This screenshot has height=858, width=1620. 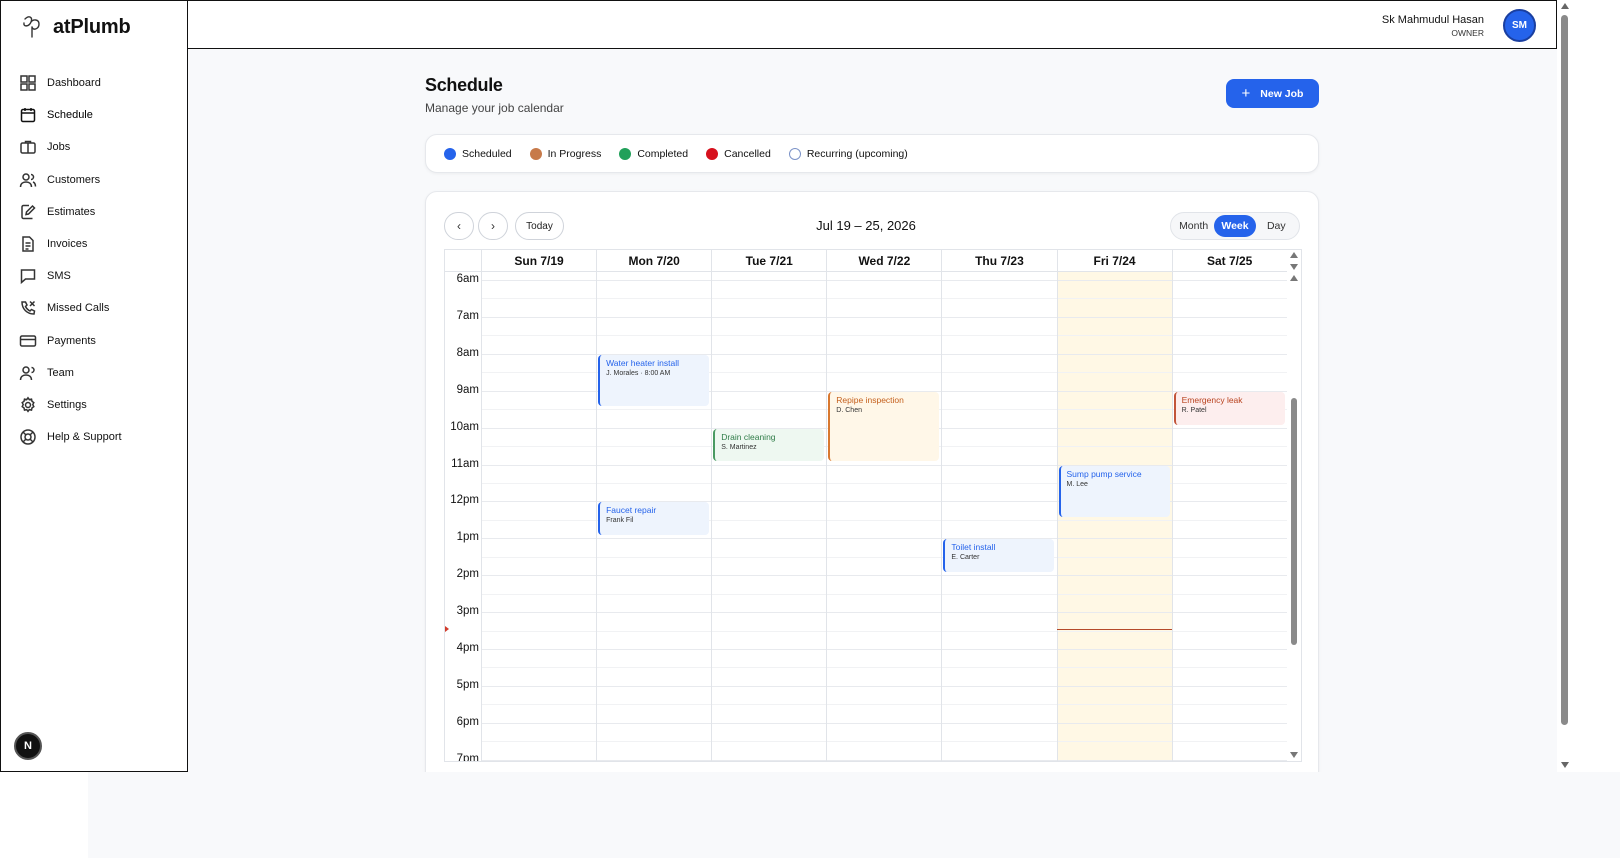 I want to click on calendar-icon, so click(x=28, y=115).